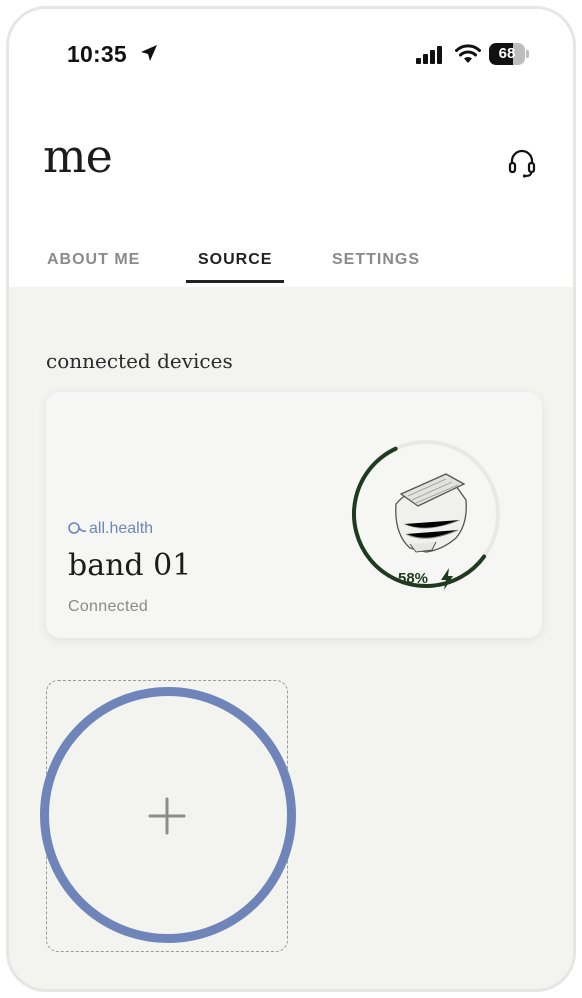 The height and width of the screenshot is (998, 582). I want to click on section-title: connected devices, so click(139, 361).